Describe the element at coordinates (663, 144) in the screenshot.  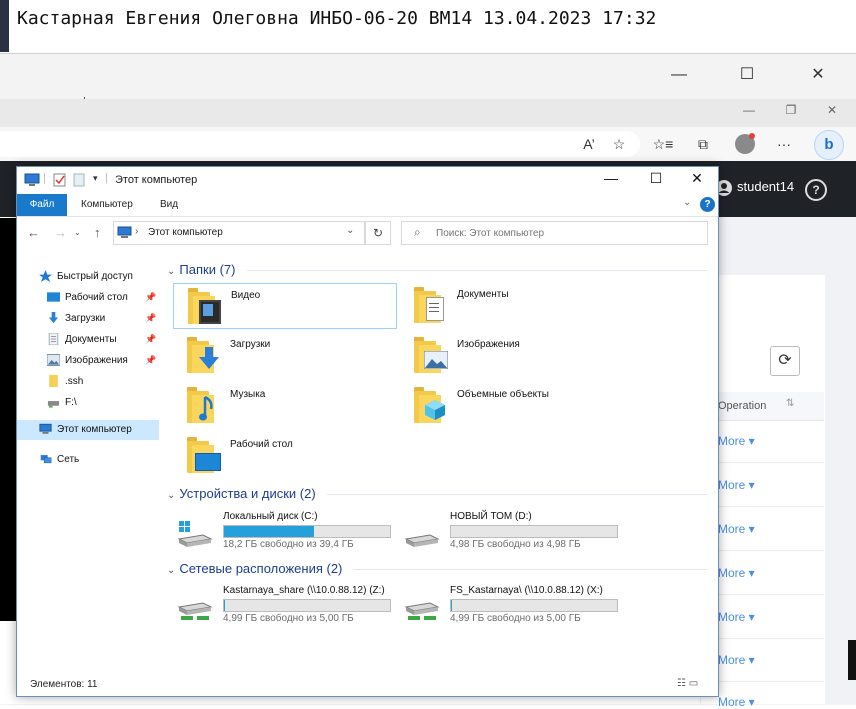
I see `favorites-icon: ☆≡` at that location.